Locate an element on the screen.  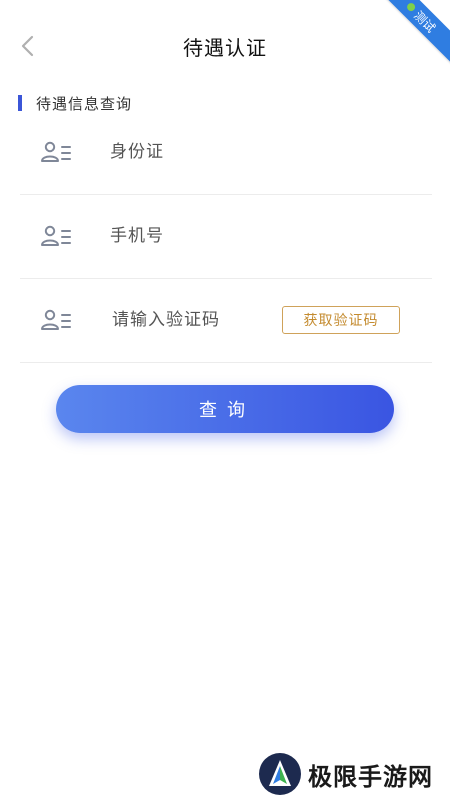
query-button: 查询 is located at coordinates (225, 409).